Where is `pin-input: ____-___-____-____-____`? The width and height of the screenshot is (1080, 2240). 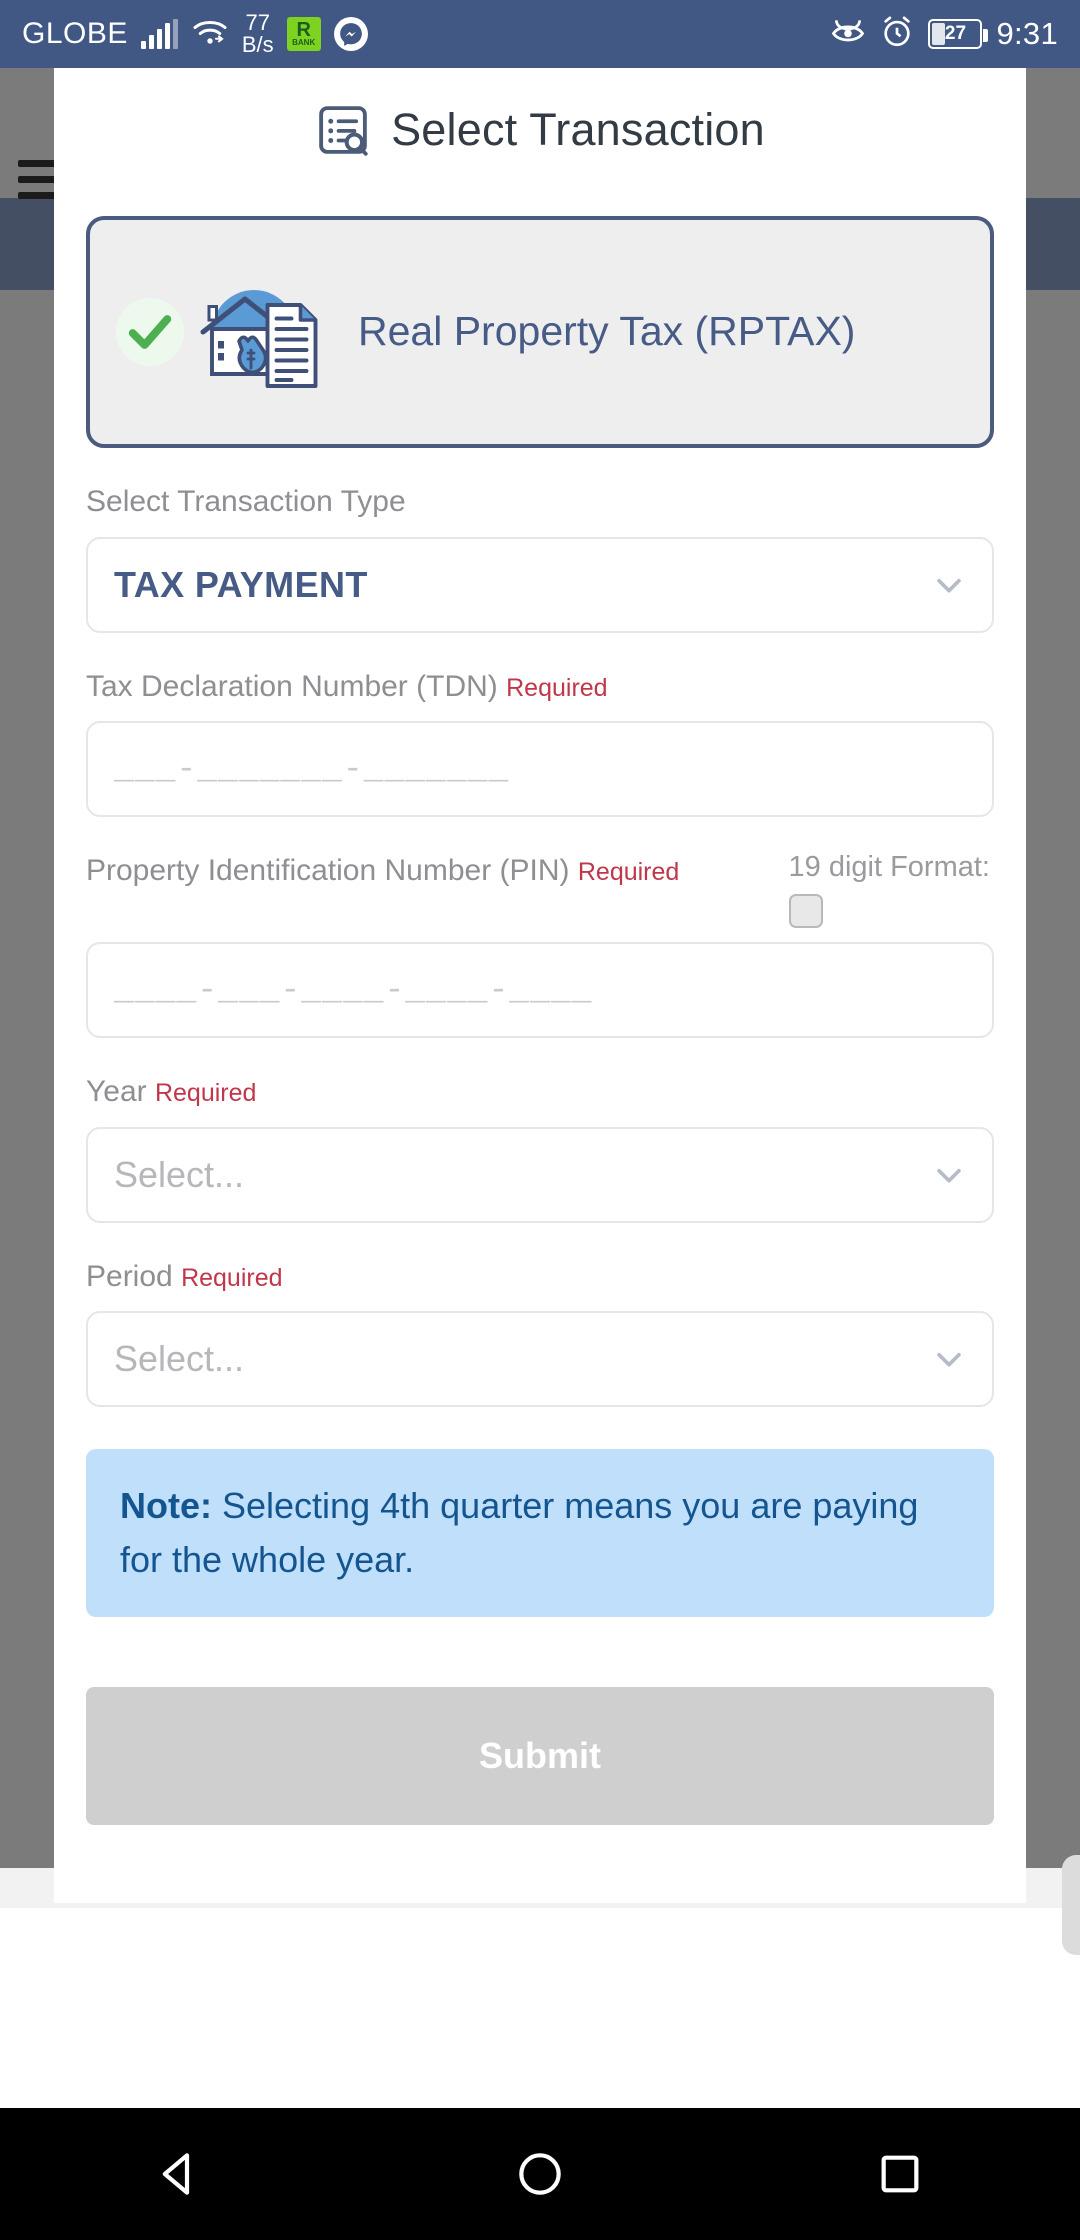 pin-input: ____-___-____-____-____ is located at coordinates (540, 990).